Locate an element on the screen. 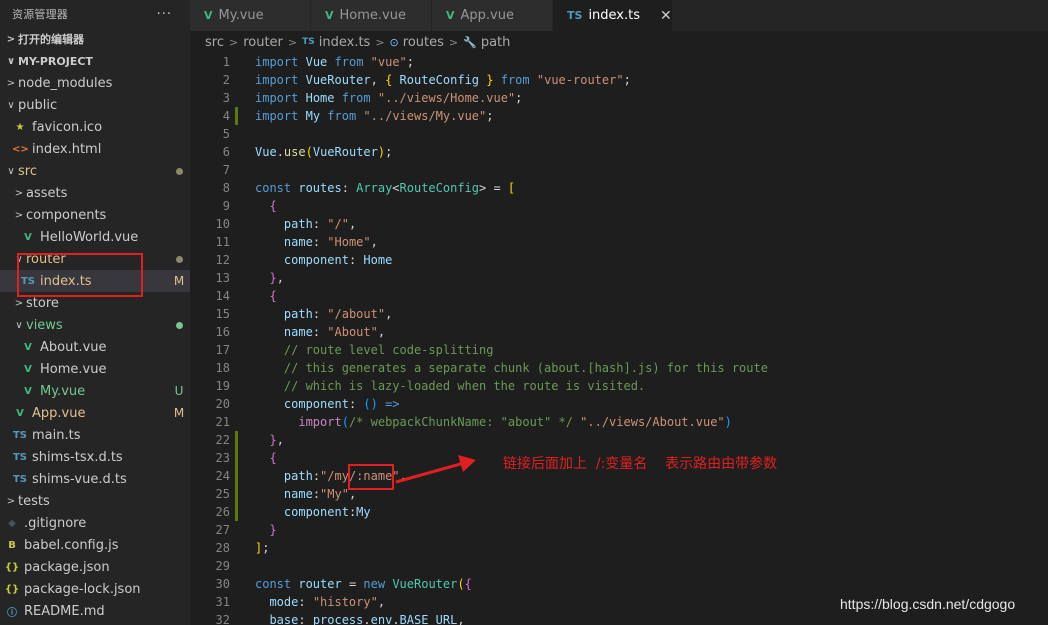  code-line: 17 // route level code-splitting is located at coordinates (619, 350).